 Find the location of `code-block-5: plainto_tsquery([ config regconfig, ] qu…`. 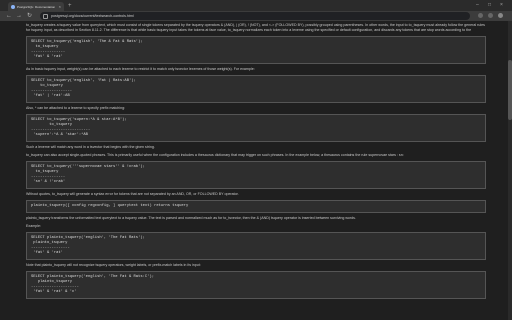

code-block-5: plainto_tsquery([ config regconfig, ] qu… is located at coordinates (256, 206).